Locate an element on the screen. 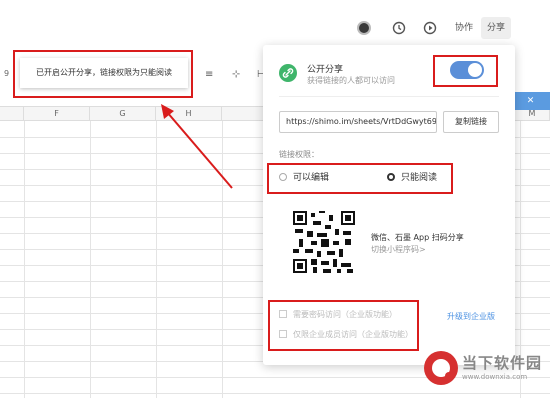 The height and width of the screenshot is (398, 550). collaborate-button: 协作 is located at coordinates (464, 28).